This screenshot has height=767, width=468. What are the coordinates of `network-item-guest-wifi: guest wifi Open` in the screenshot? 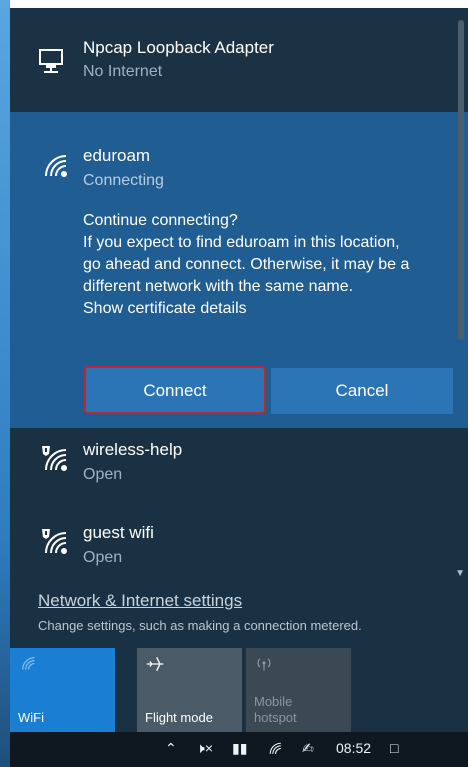 It's located at (239, 551).